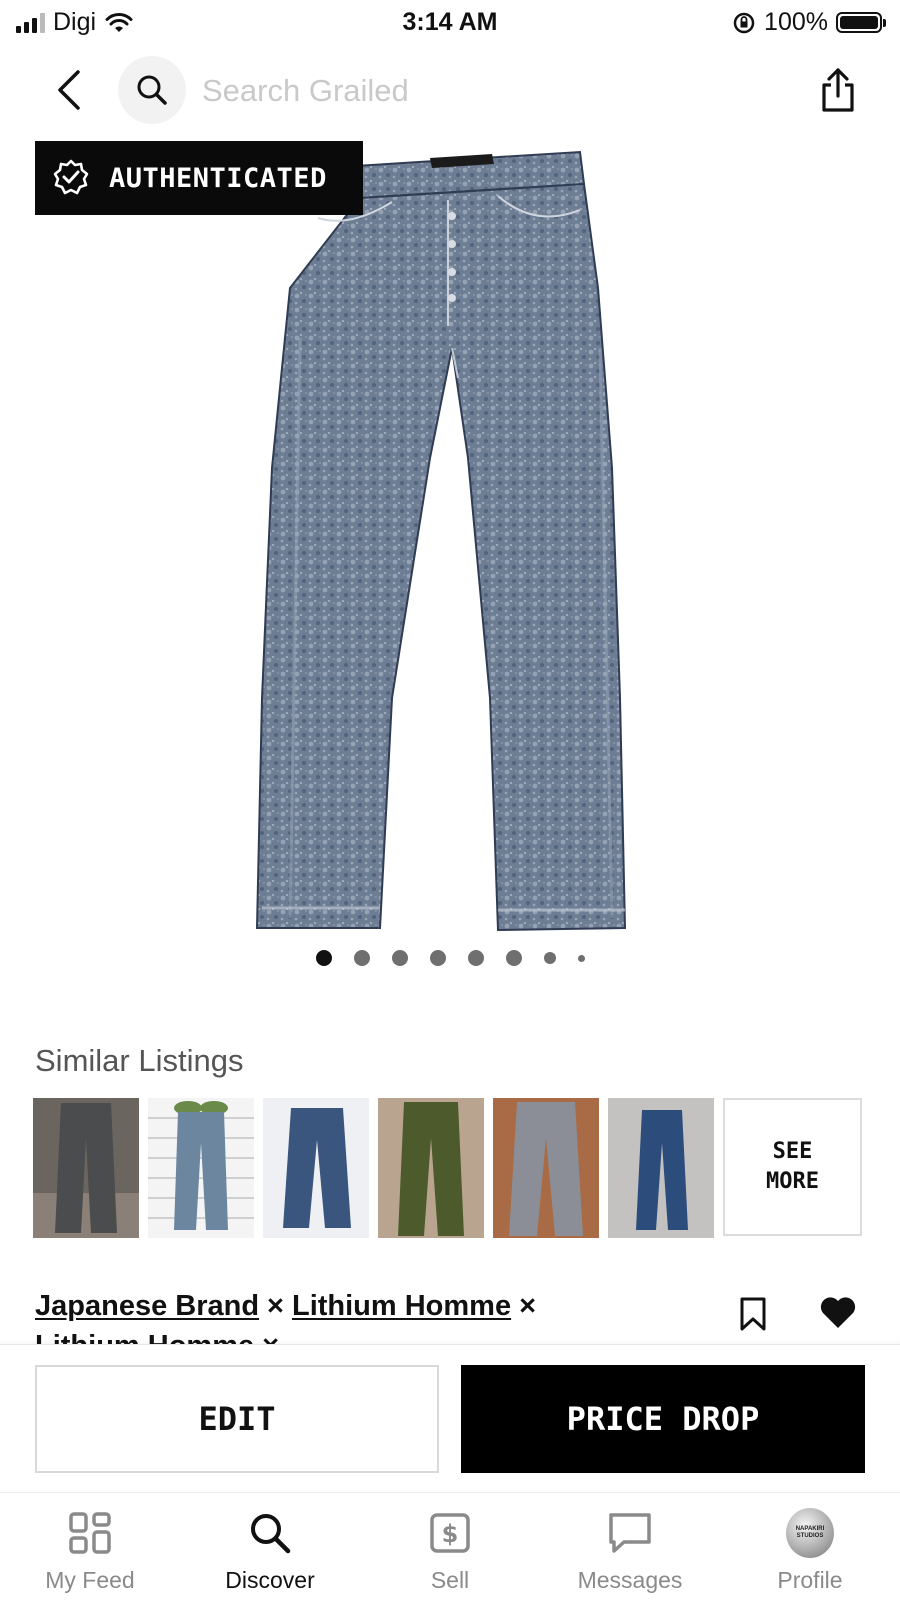  Describe the element at coordinates (630, 1533) in the screenshot. I see `chat-bubble-icon` at that location.